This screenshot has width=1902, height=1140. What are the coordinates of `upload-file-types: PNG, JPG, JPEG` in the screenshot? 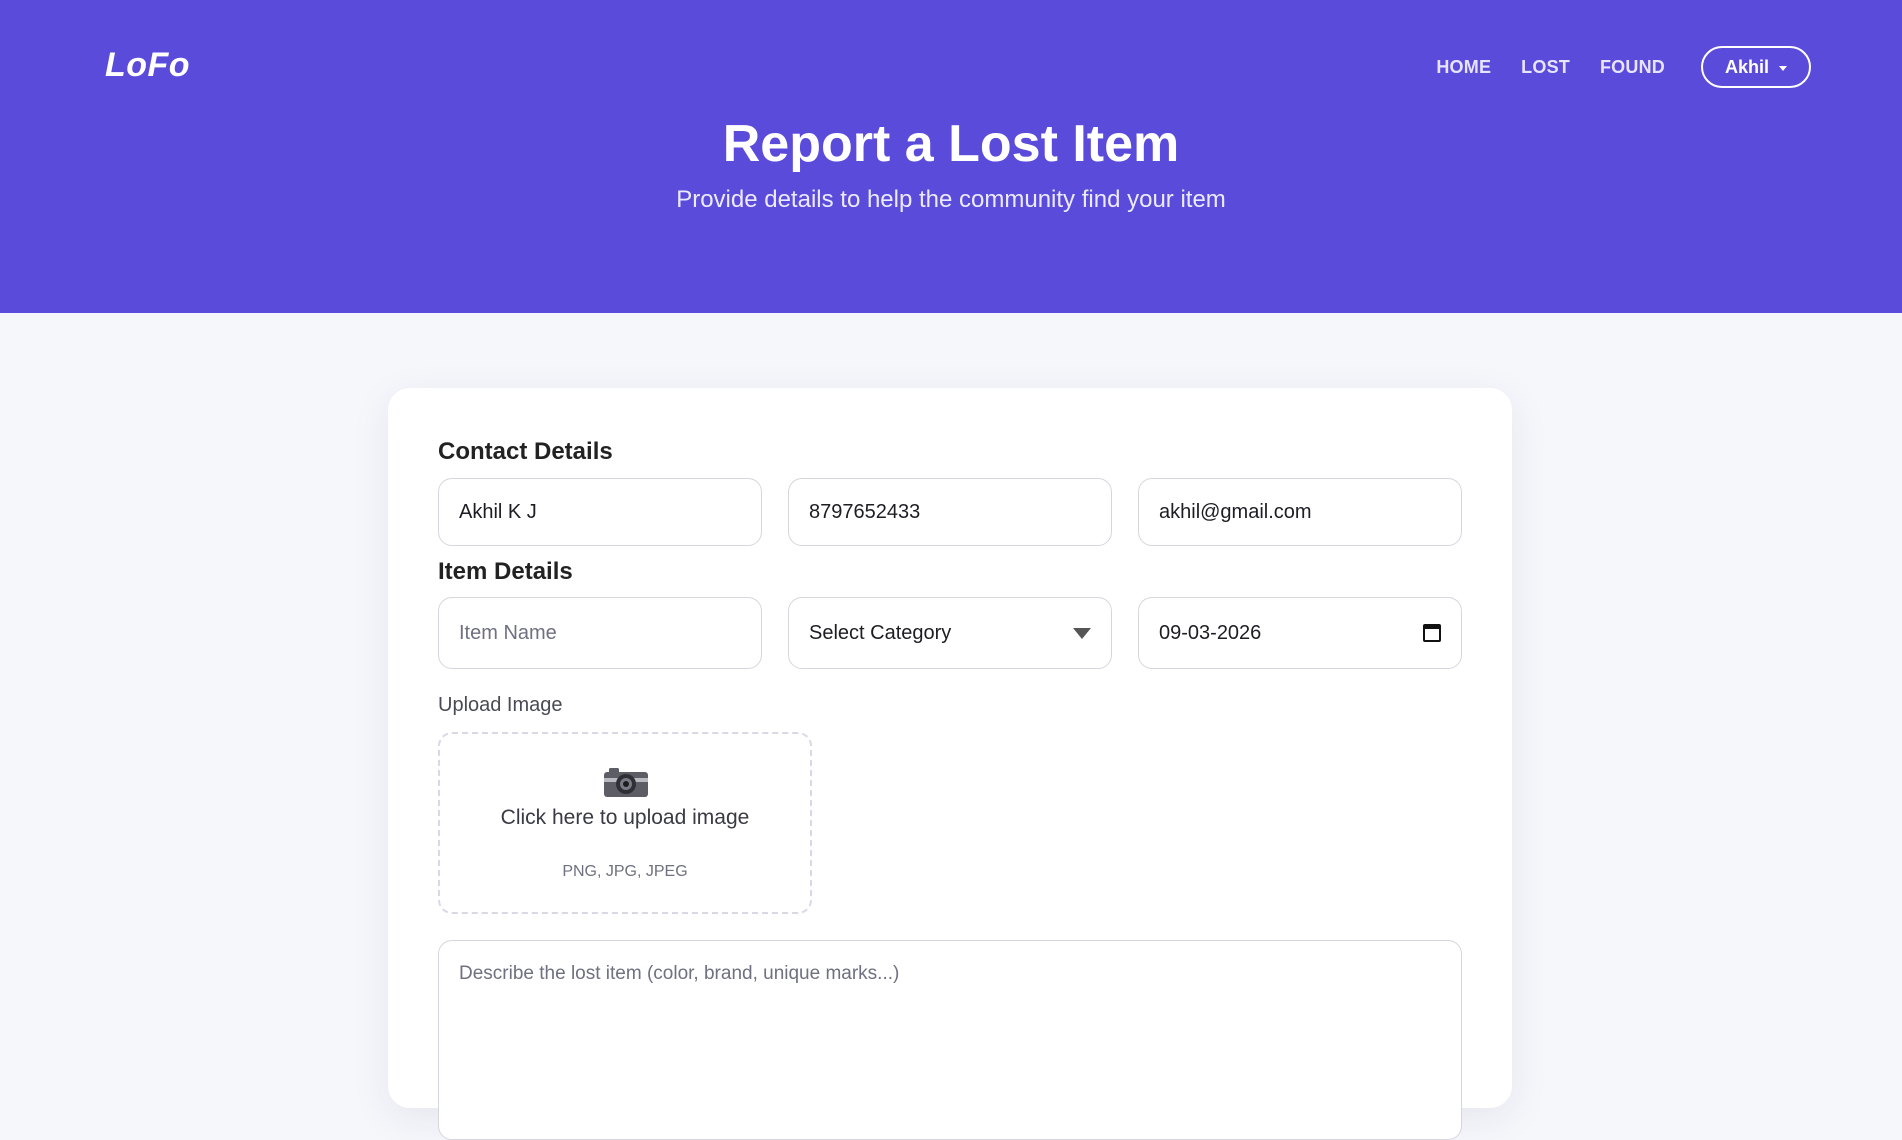 It's located at (625, 871).